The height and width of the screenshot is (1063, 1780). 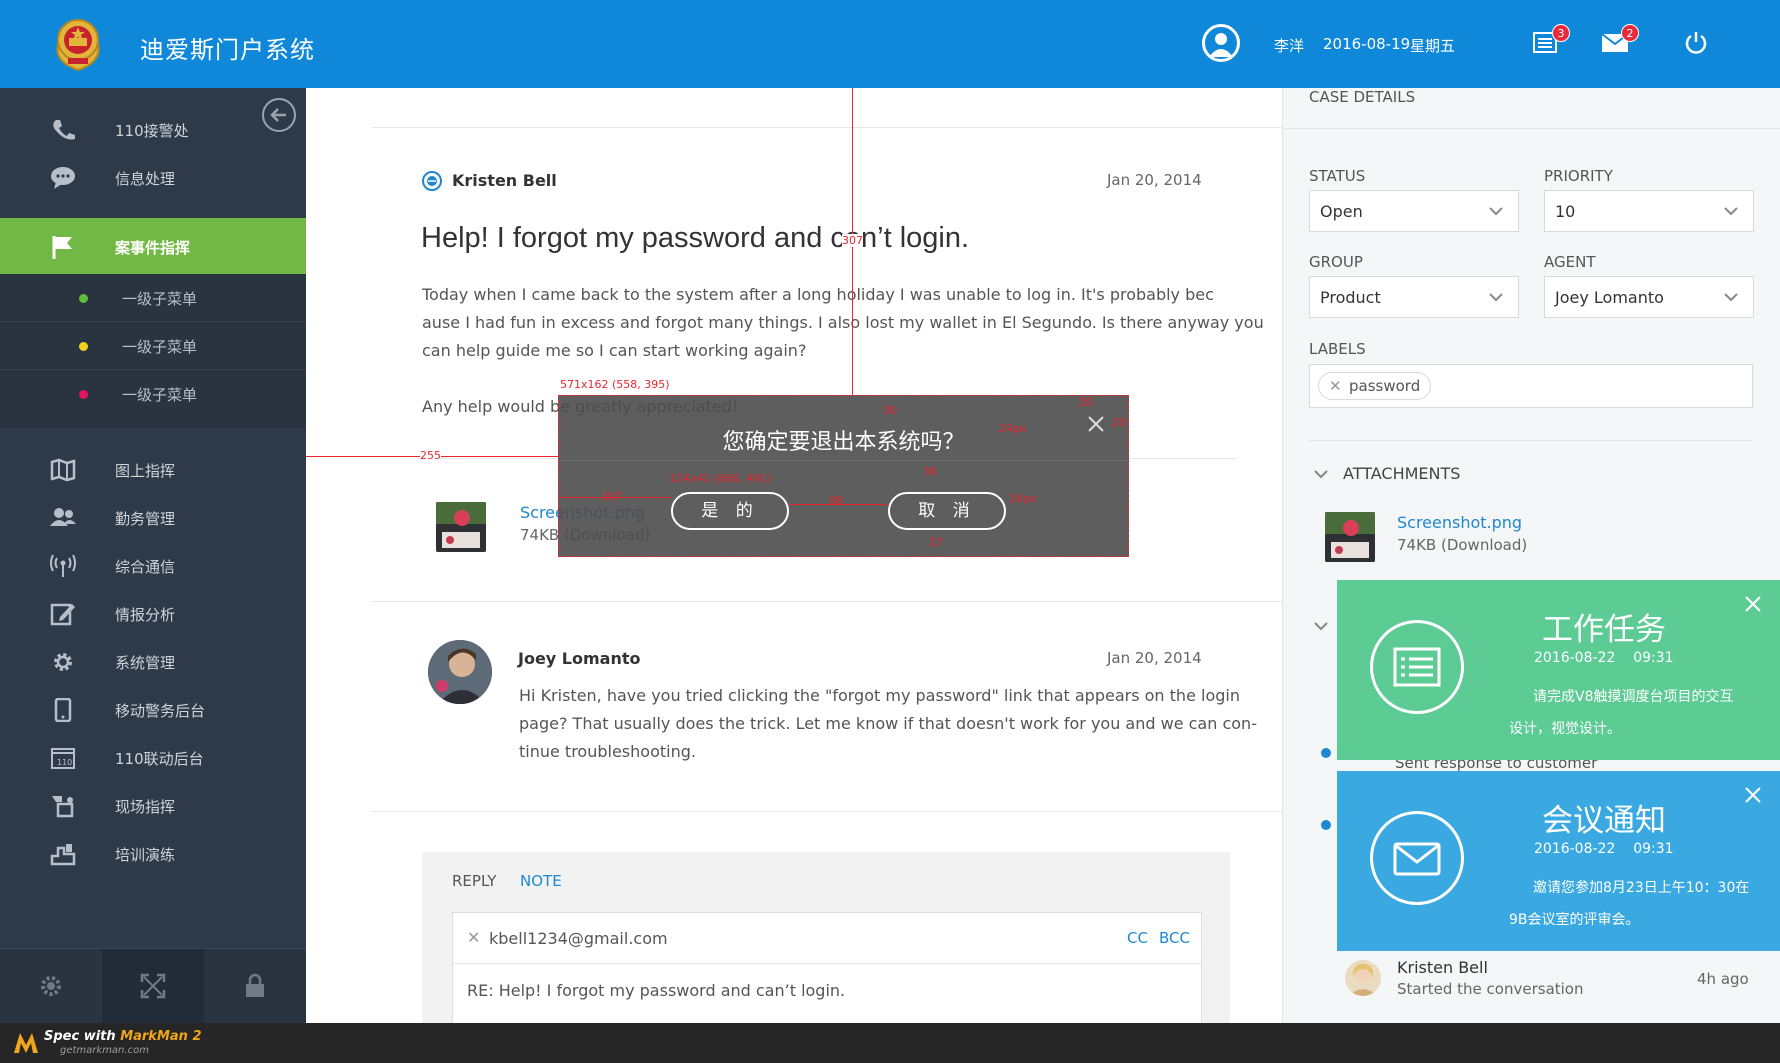 I want to click on message-source-icon, so click(x=432, y=181).